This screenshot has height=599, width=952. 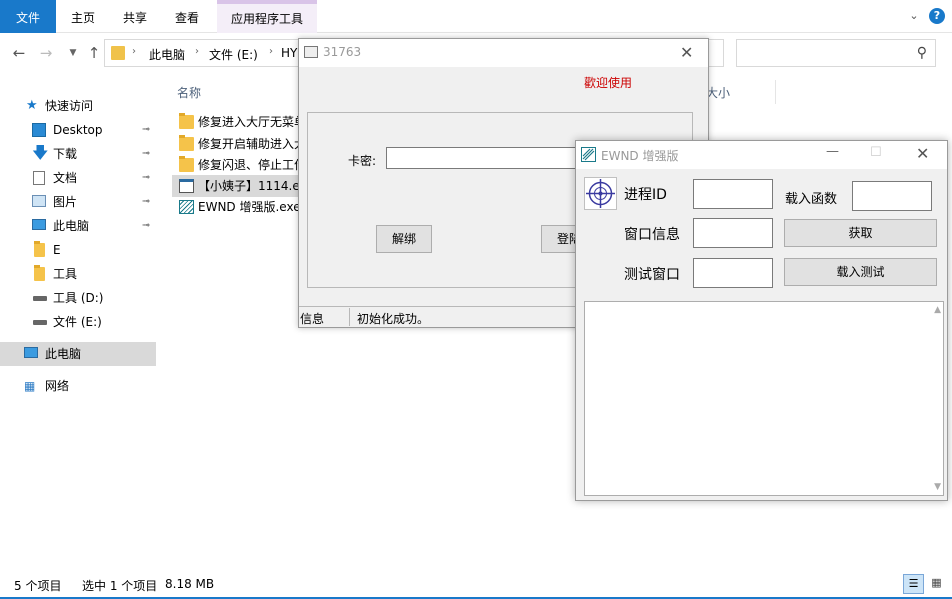 I want to click on search-input: ⚲, so click(x=836, y=53).